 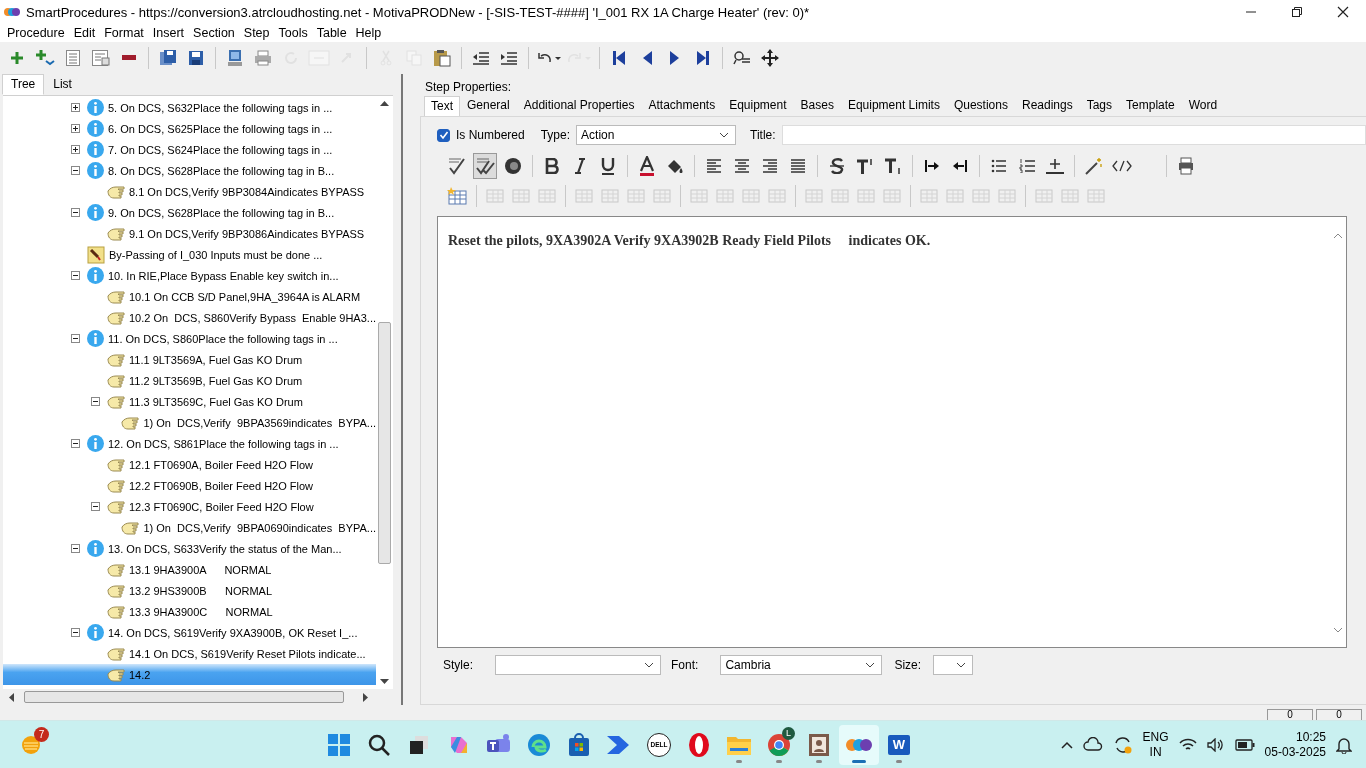 What do you see at coordinates (1092, 744) in the screenshot?
I see `cloud-icon` at bounding box center [1092, 744].